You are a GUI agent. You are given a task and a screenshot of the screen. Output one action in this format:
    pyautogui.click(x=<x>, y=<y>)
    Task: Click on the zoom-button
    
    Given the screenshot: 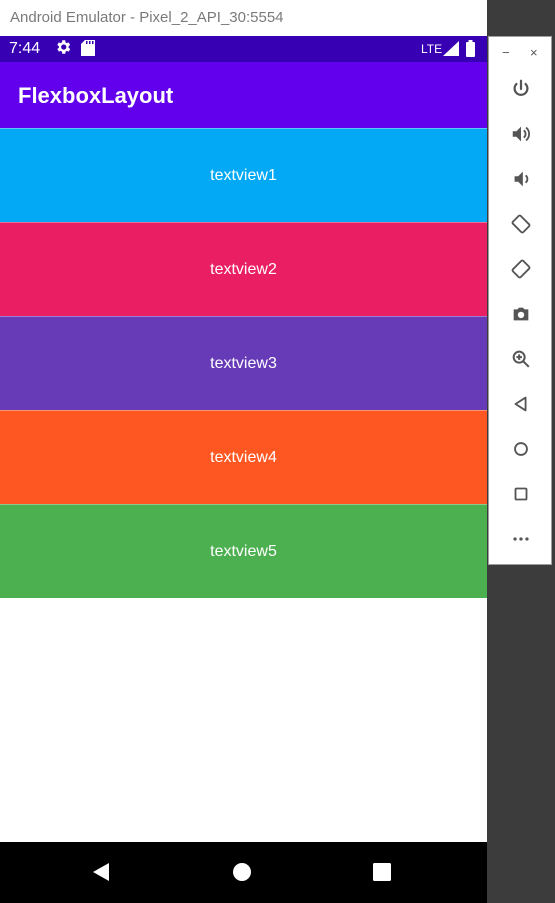 What is the action you would take?
    pyautogui.click(x=521, y=359)
    